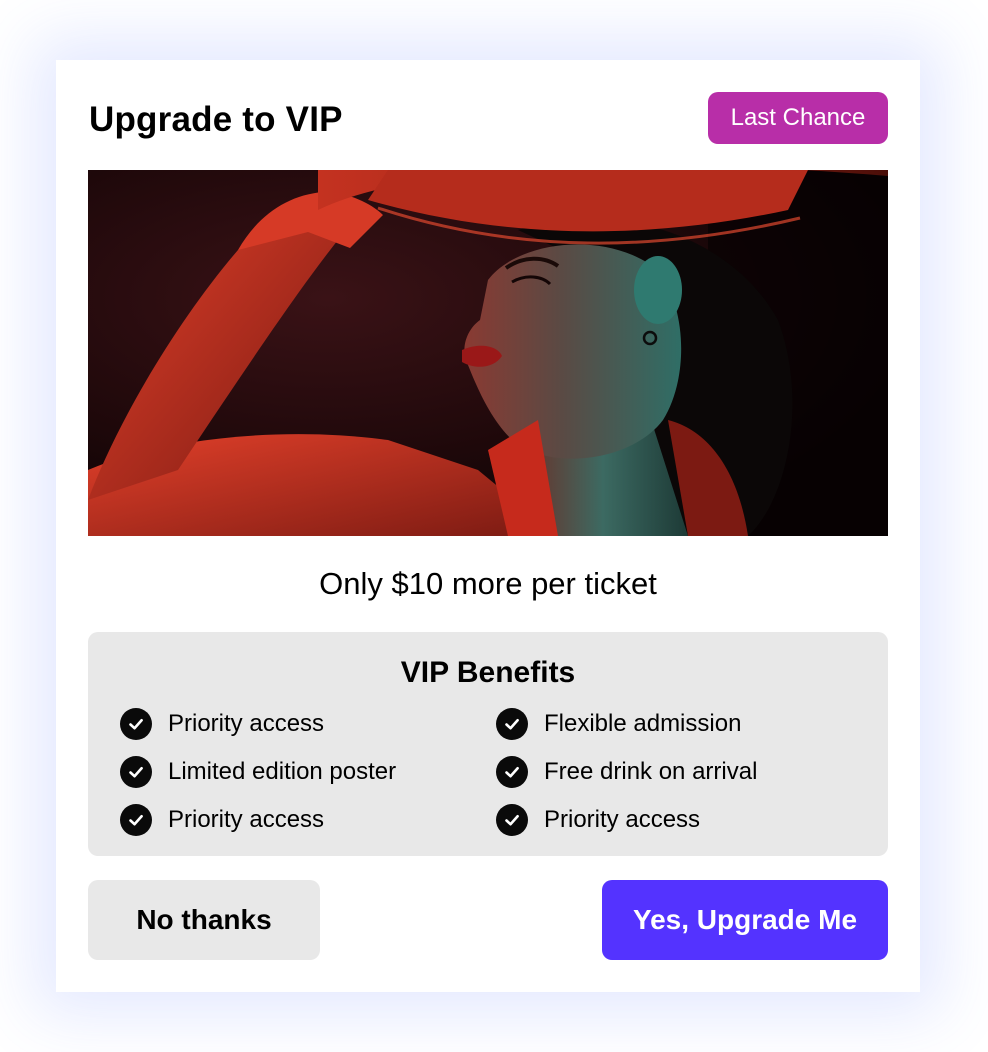  Describe the element at coordinates (745, 920) in the screenshot. I see `upgrade-button: Yes, Upgrade Me` at that location.